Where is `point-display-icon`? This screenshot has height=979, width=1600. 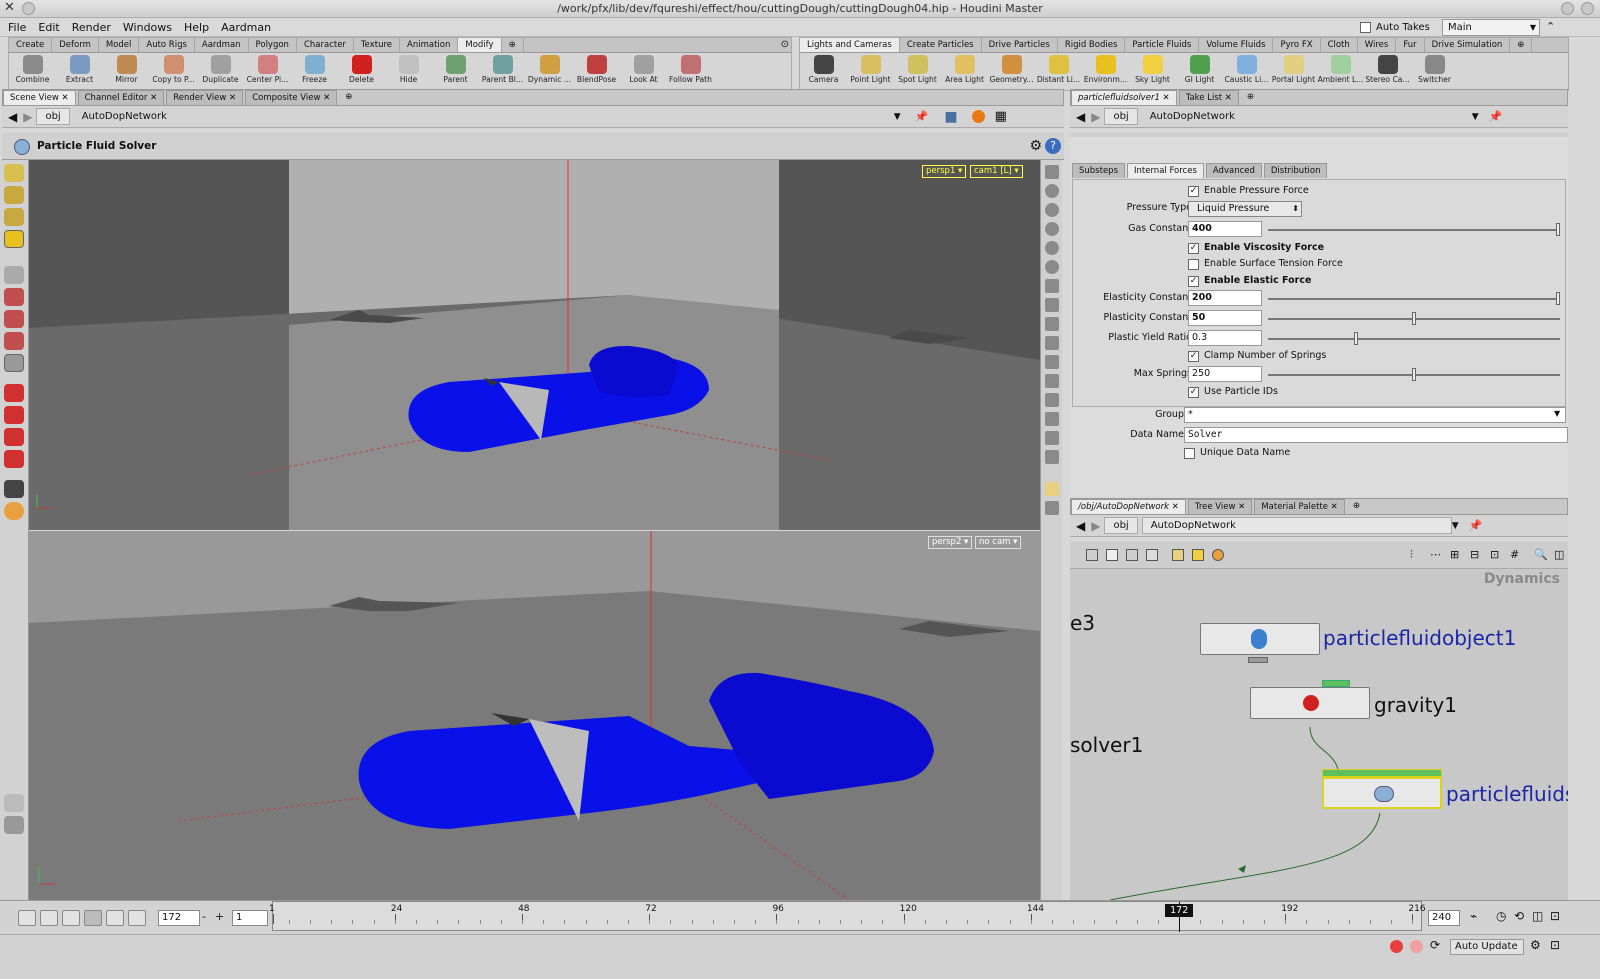 point-display-icon is located at coordinates (1051, 286).